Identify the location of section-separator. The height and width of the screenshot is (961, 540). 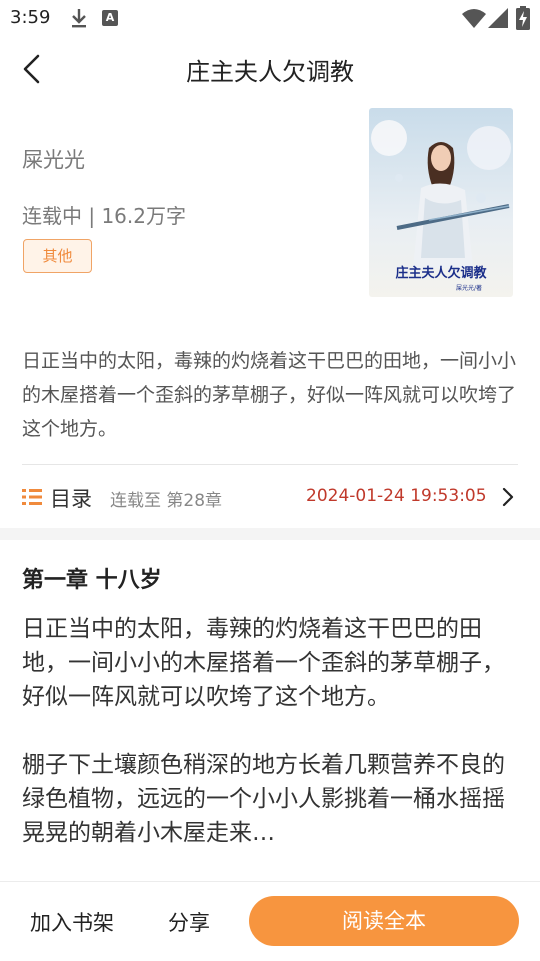
(270, 534).